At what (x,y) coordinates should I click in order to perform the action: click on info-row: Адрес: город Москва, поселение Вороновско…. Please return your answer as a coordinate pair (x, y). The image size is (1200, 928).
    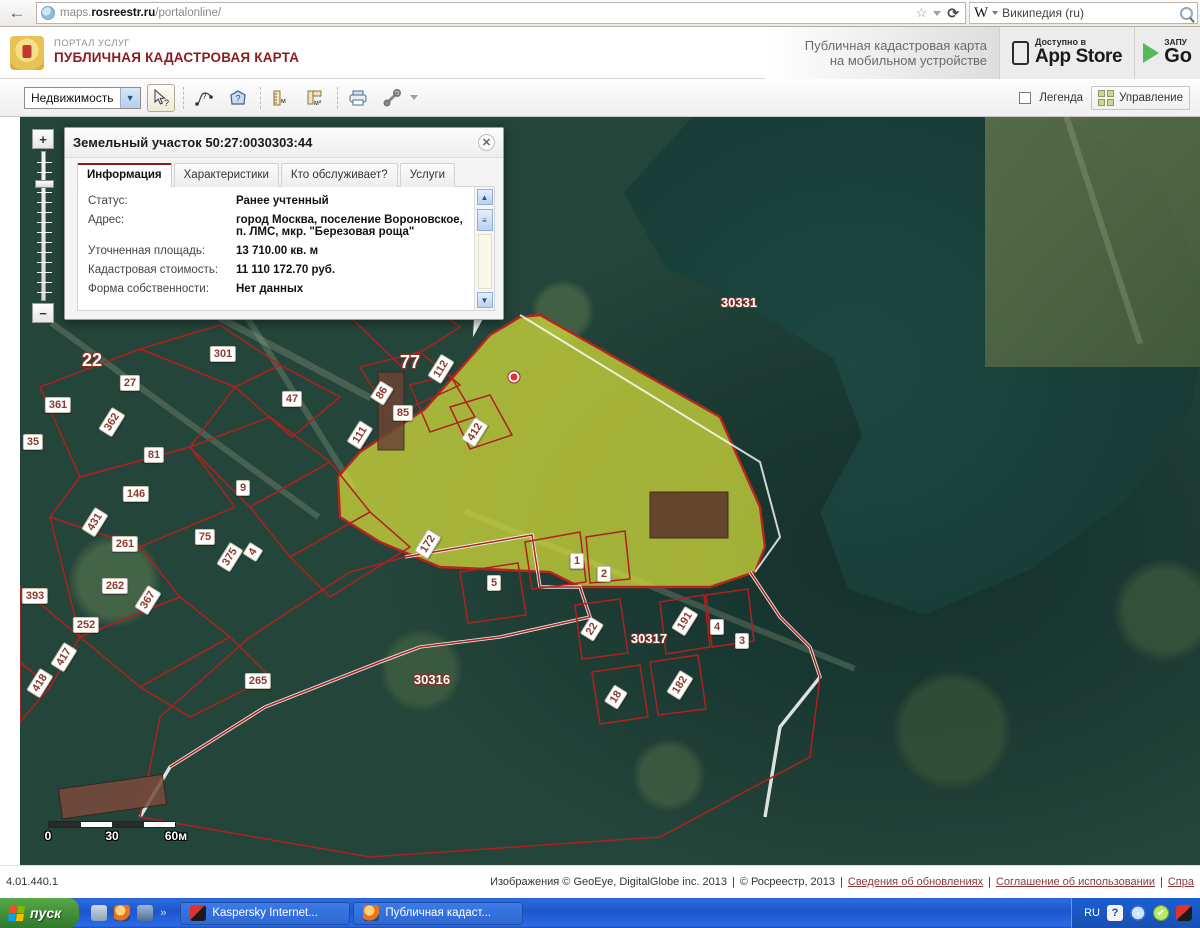
    Looking at the image, I should click on (279, 226).